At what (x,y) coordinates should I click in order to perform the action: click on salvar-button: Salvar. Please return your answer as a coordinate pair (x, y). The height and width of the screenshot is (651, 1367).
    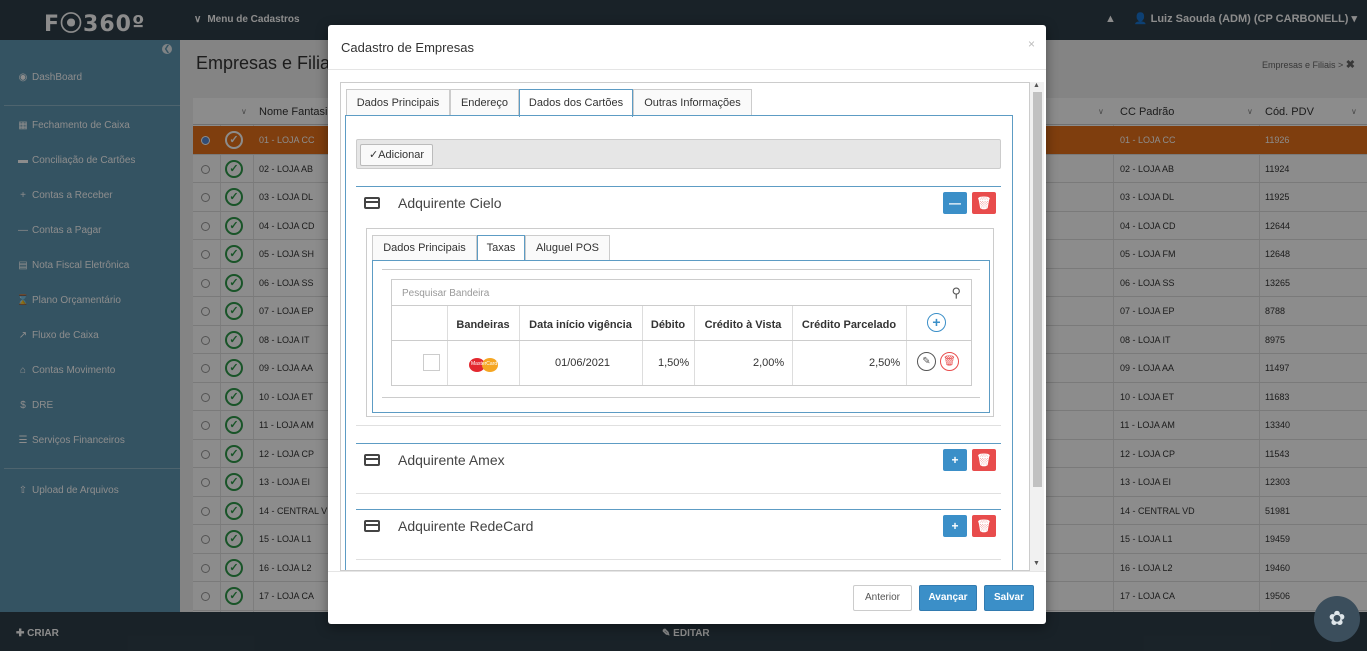
    Looking at the image, I should click on (1009, 598).